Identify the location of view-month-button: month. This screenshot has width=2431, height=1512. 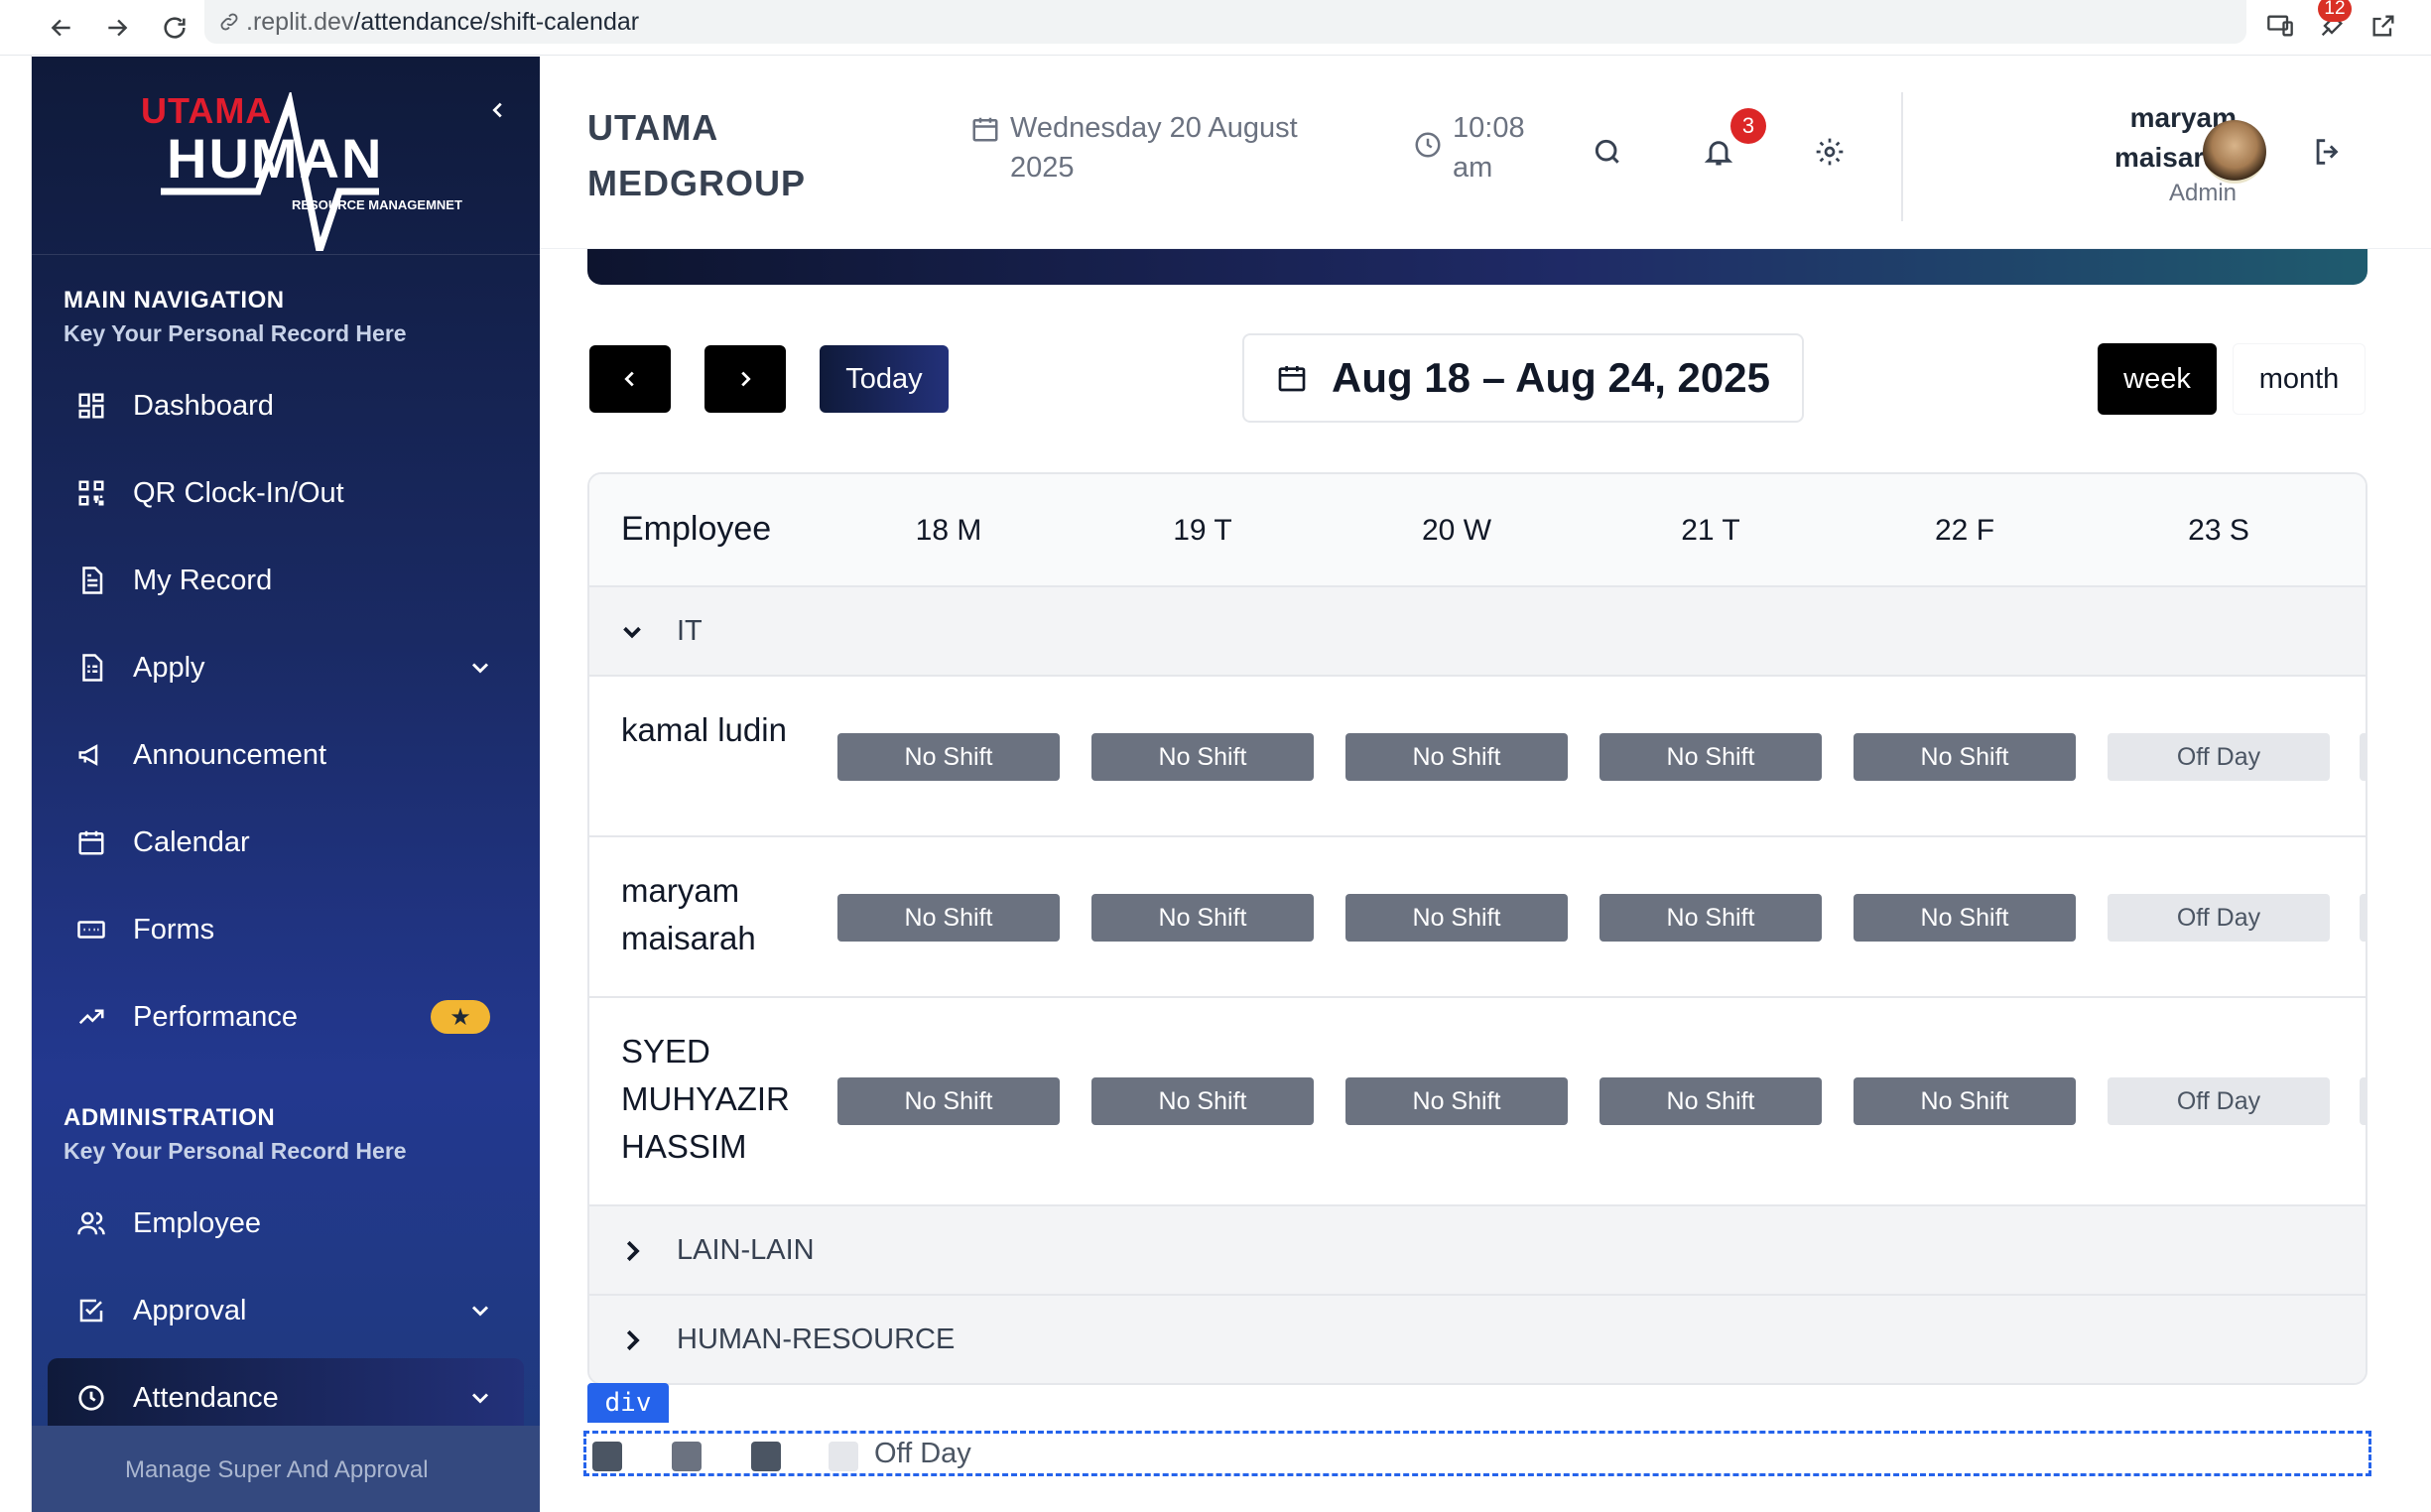
(2299, 379).